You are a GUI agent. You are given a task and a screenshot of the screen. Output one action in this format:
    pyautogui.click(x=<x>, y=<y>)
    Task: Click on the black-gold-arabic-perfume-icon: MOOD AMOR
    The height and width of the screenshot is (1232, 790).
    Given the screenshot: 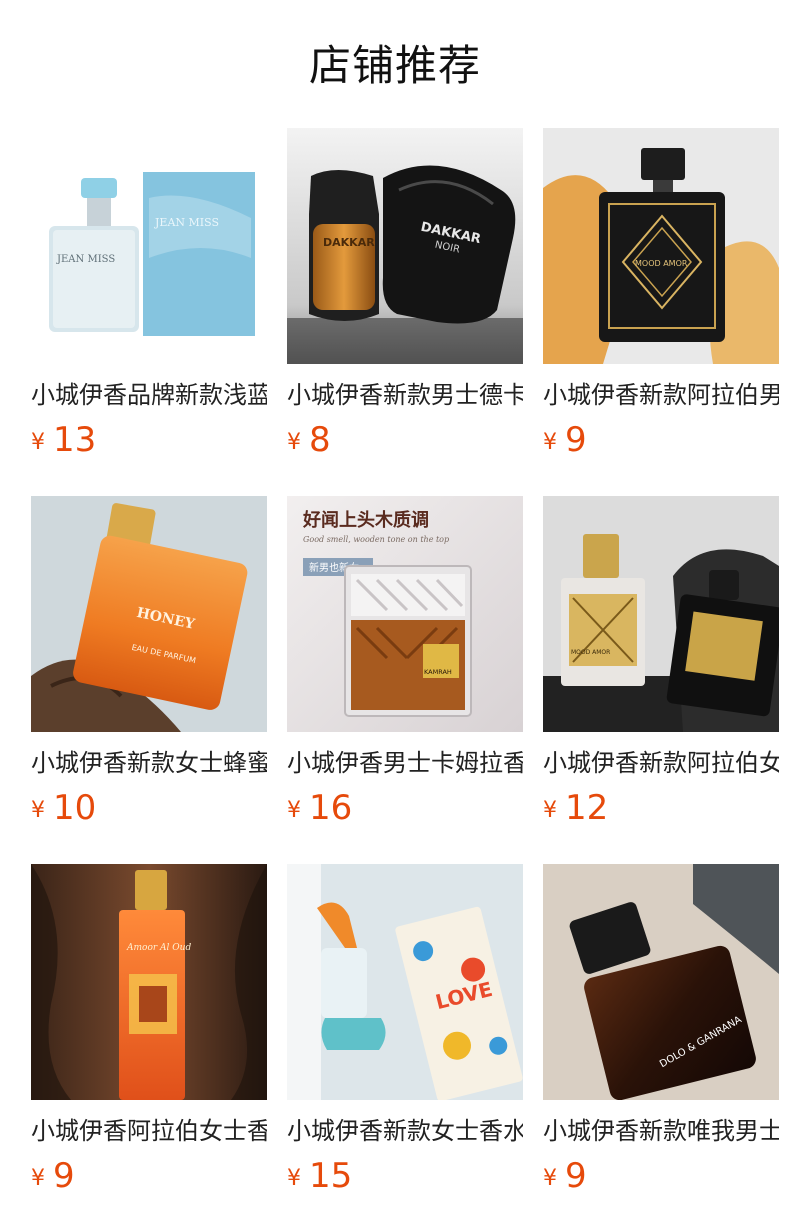 What is the action you would take?
    pyautogui.click(x=661, y=246)
    